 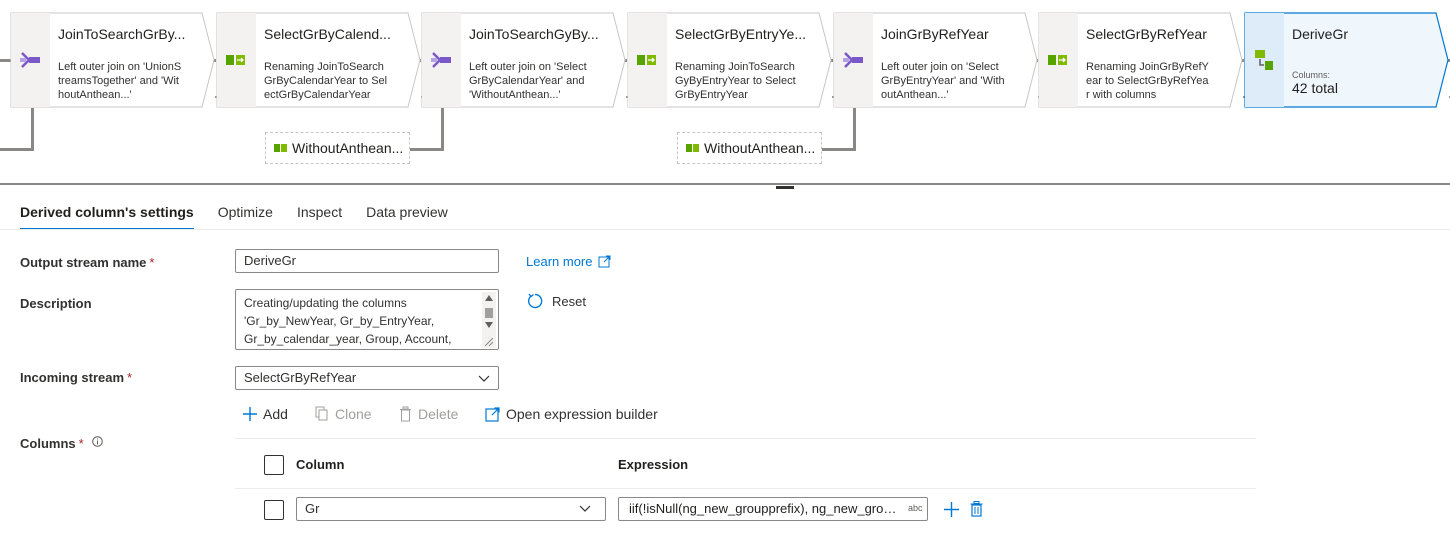 What do you see at coordinates (319, 214) in the screenshot?
I see `tab-inspect: Inspect` at bounding box center [319, 214].